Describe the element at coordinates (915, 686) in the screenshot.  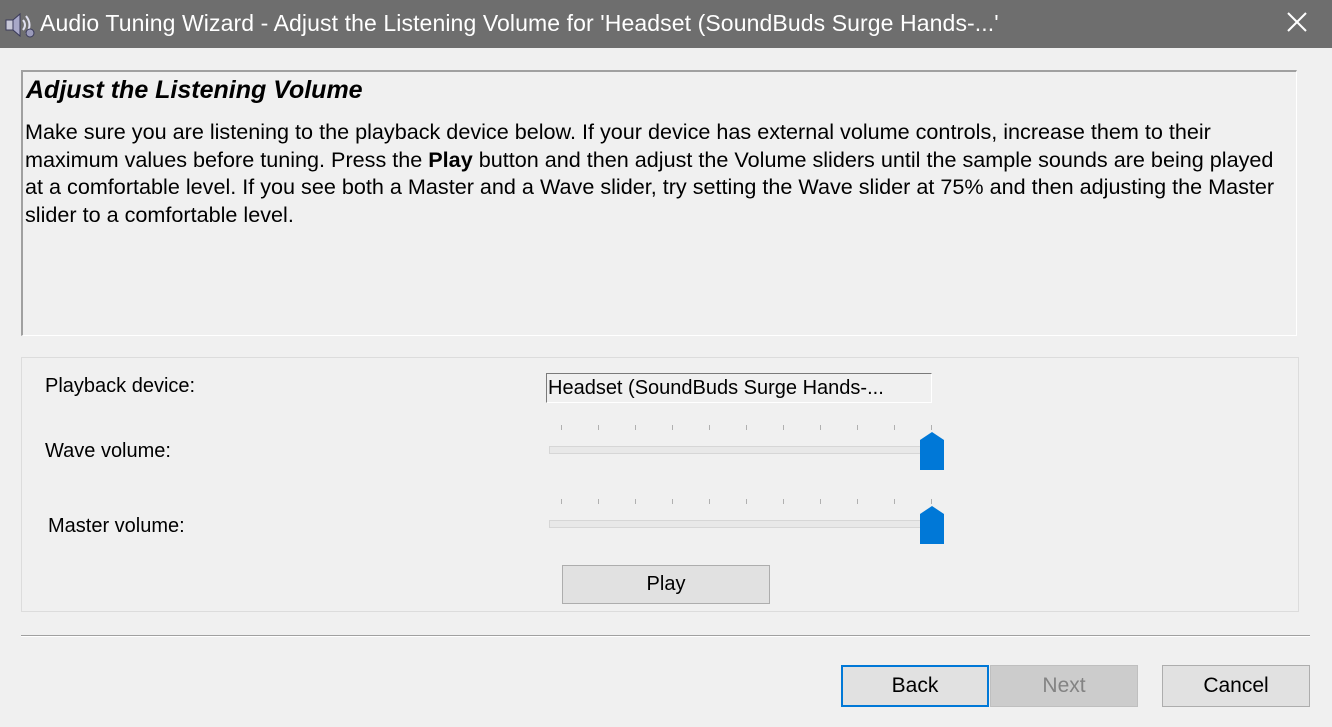
I see `back-button: Back` at that location.